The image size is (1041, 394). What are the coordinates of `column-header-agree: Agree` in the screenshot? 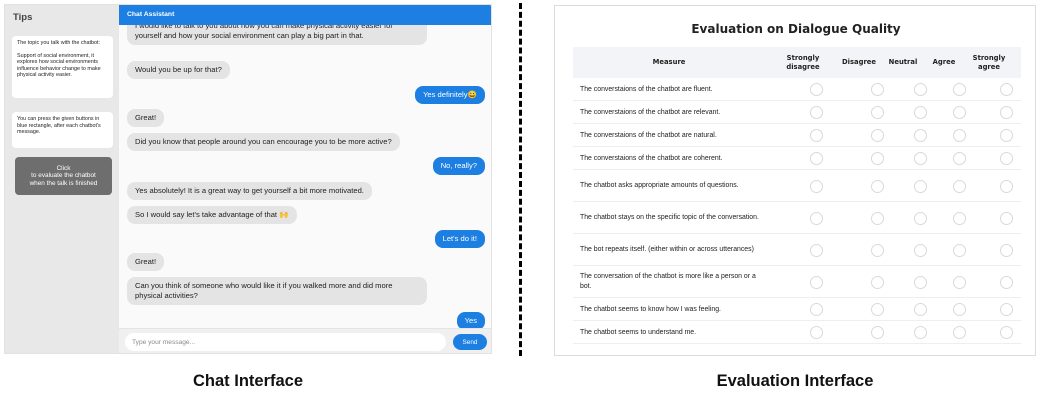 It's located at (944, 62).